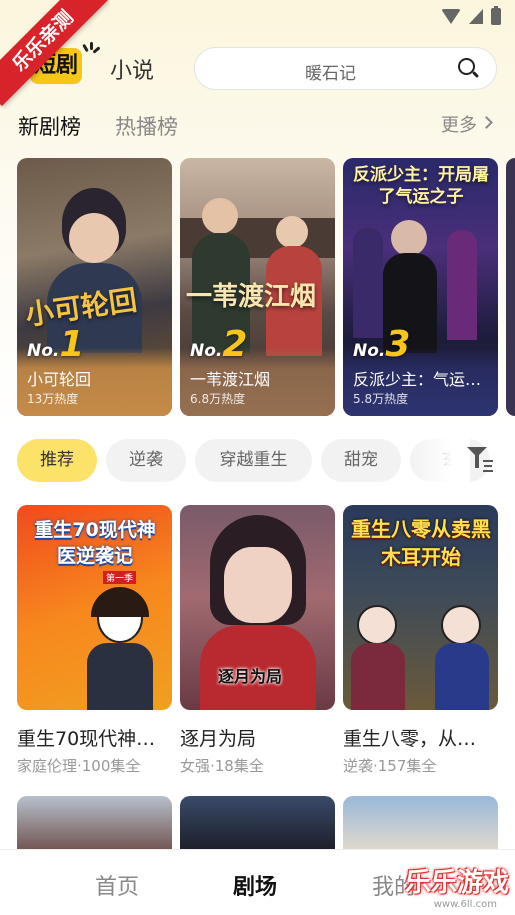  What do you see at coordinates (440, 461) in the screenshot?
I see `chip-fade` at bounding box center [440, 461].